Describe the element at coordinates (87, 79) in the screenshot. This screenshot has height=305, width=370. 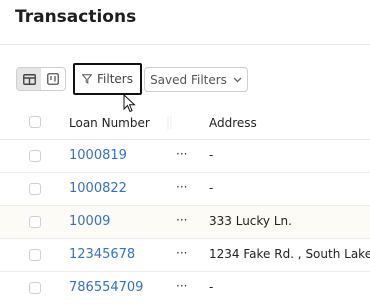
I see `funnel-icon` at that location.